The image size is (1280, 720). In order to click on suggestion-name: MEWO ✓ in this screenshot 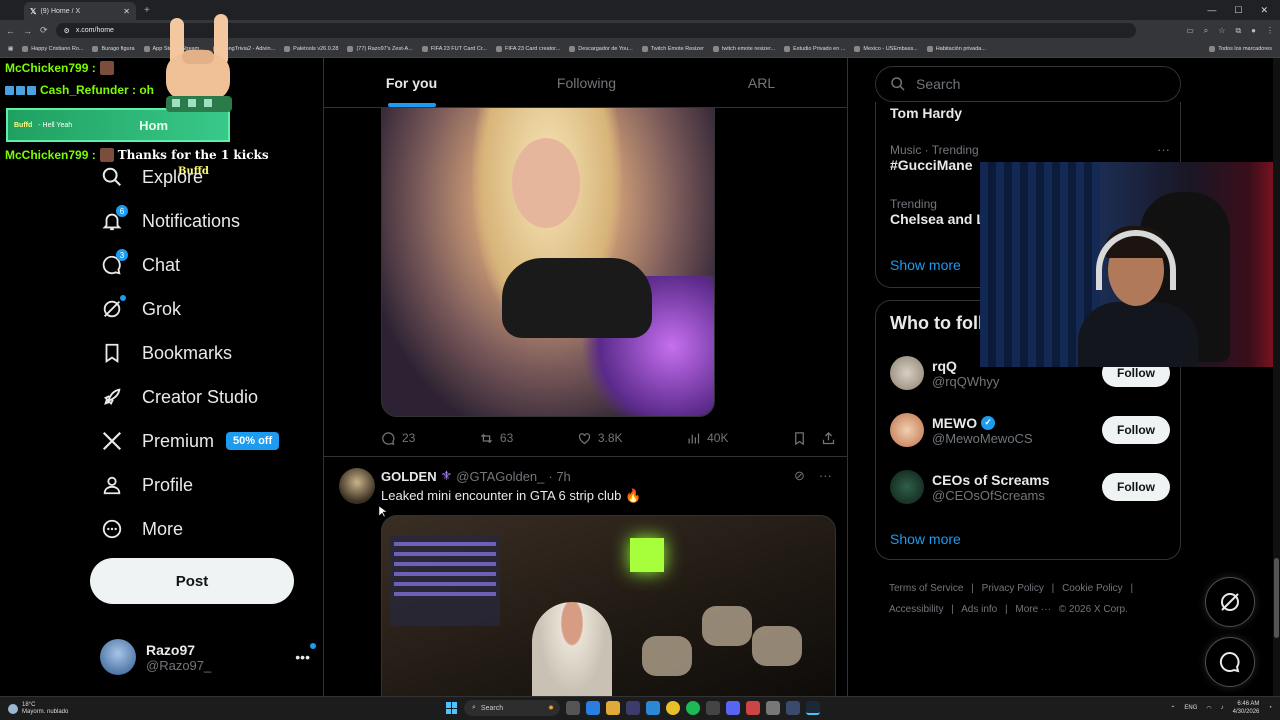, I will do `click(982, 423)`.